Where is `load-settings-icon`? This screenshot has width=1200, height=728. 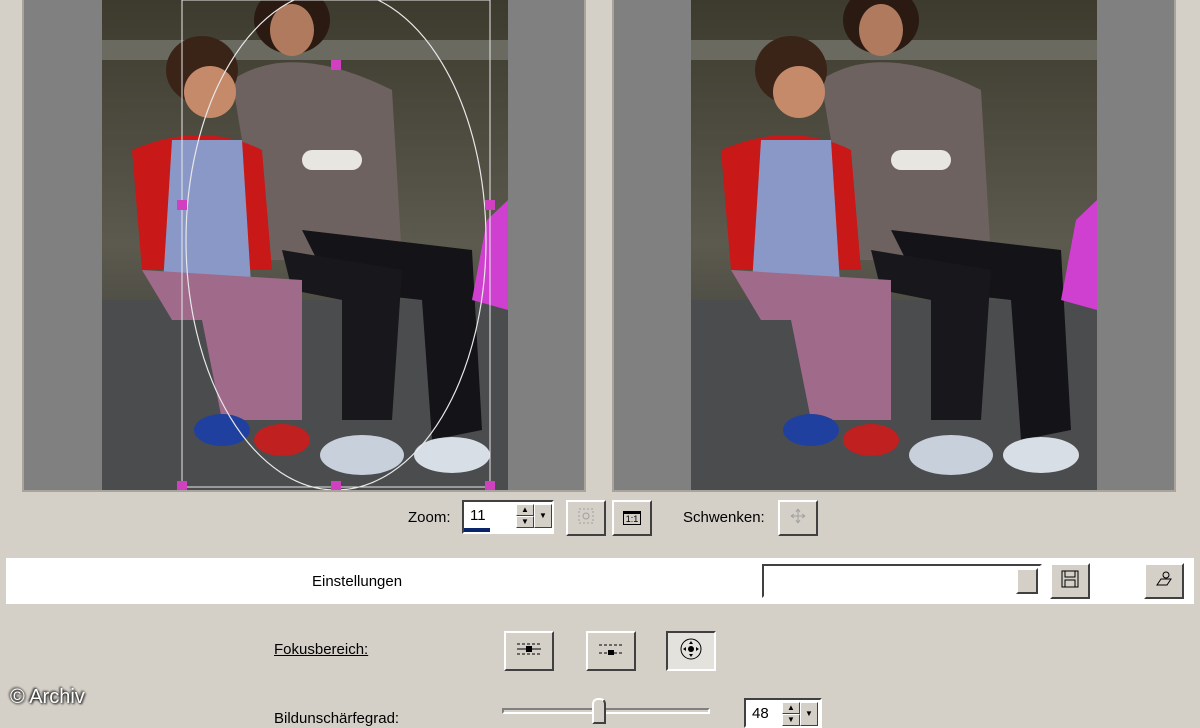 load-settings-icon is located at coordinates (1164, 581).